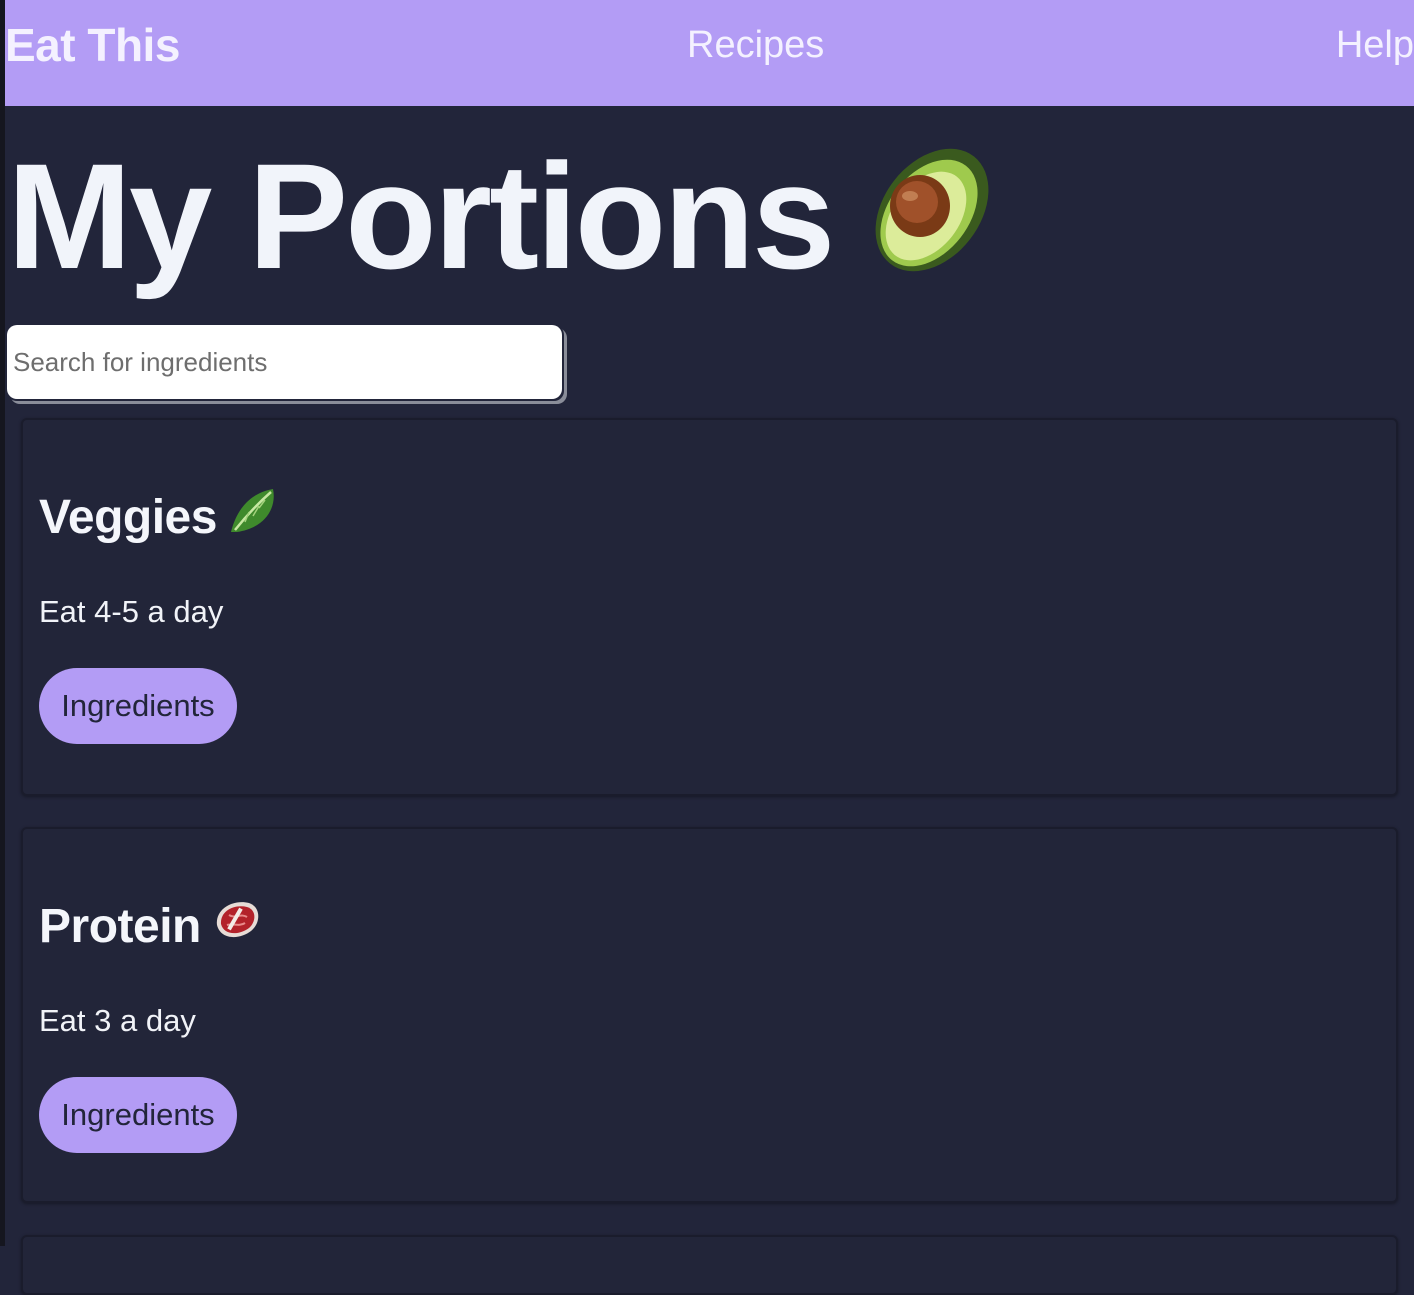 This screenshot has width=1414, height=1295. What do you see at coordinates (755, 45) in the screenshot?
I see `nav-link-recipes: Recipes` at bounding box center [755, 45].